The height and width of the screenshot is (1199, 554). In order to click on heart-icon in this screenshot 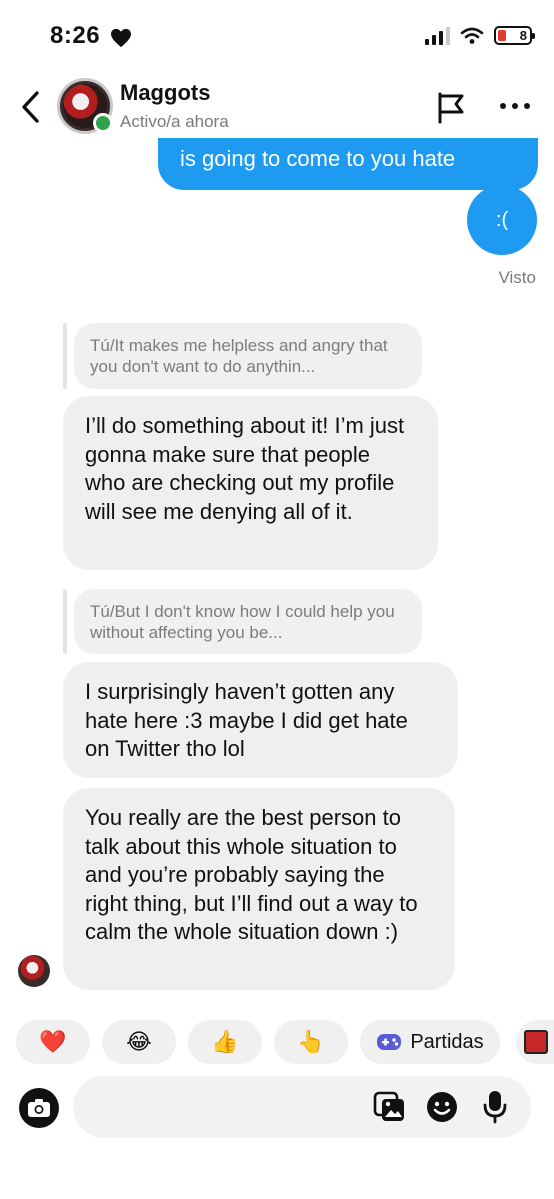, I will do `click(121, 38)`.